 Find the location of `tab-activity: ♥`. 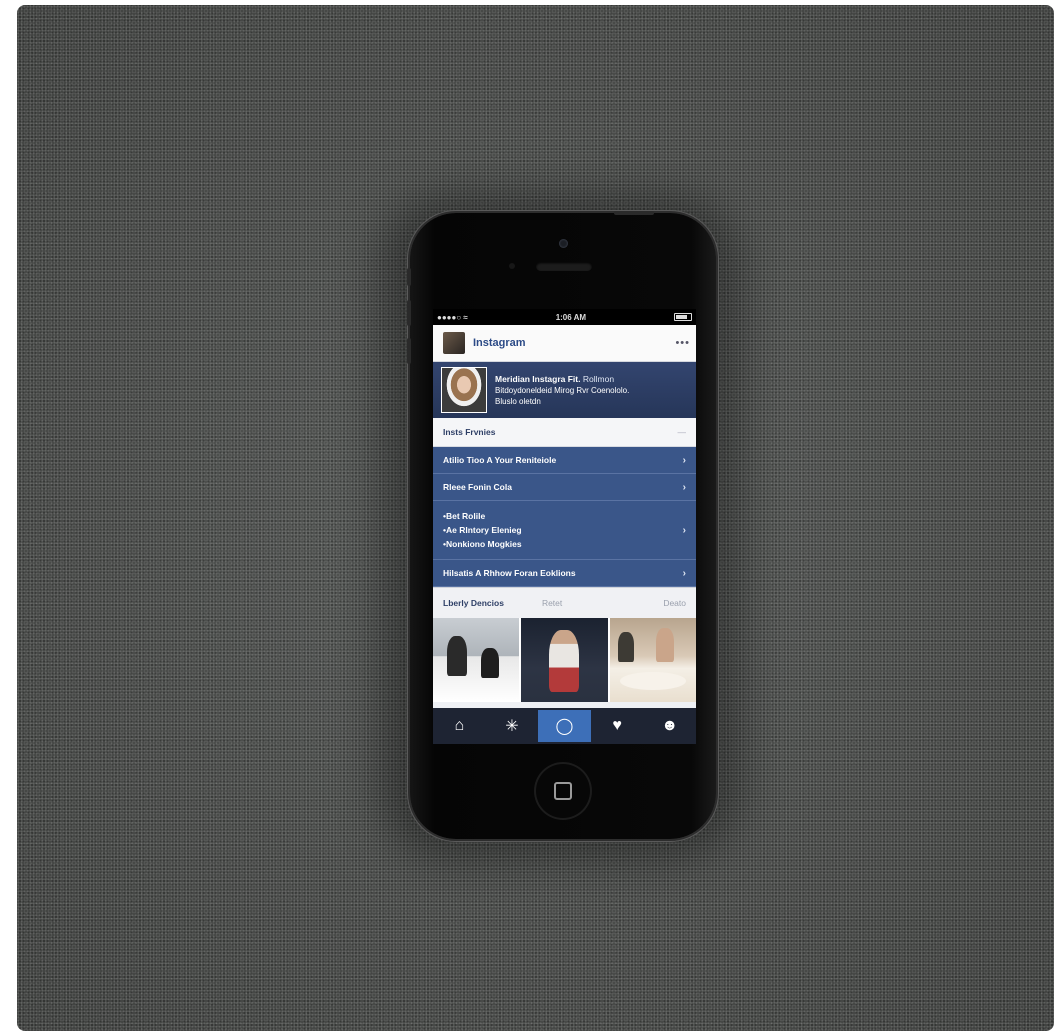

tab-activity: ♥ is located at coordinates (617, 726).